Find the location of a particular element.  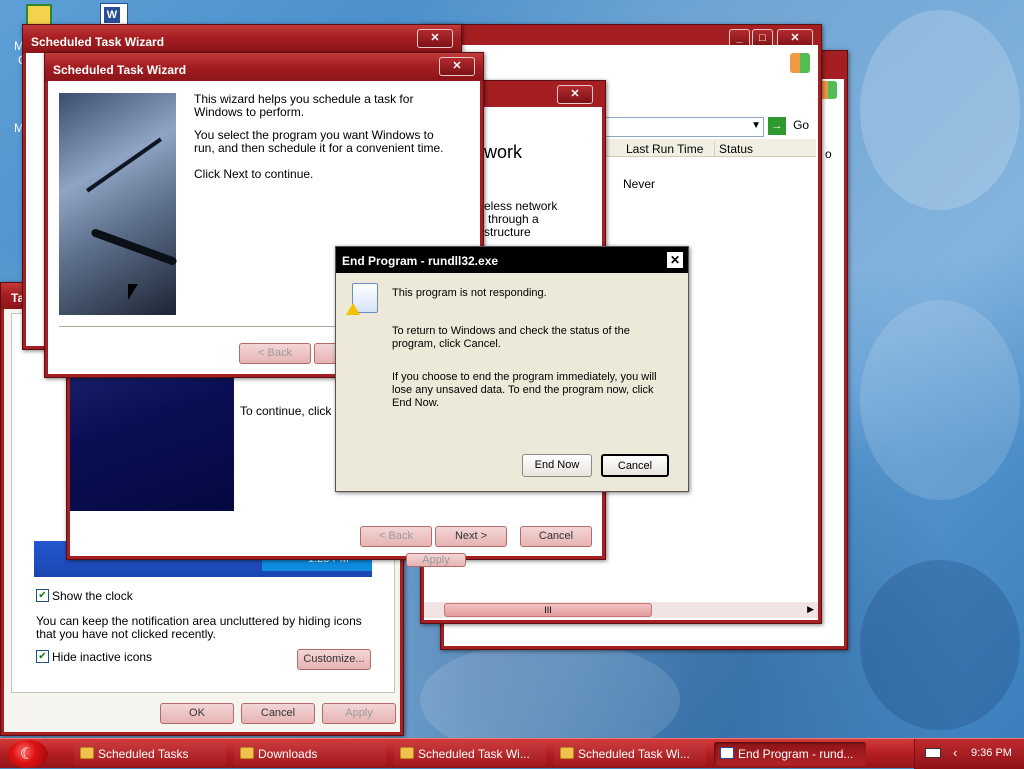

end-now-button: End Now is located at coordinates (557, 465).